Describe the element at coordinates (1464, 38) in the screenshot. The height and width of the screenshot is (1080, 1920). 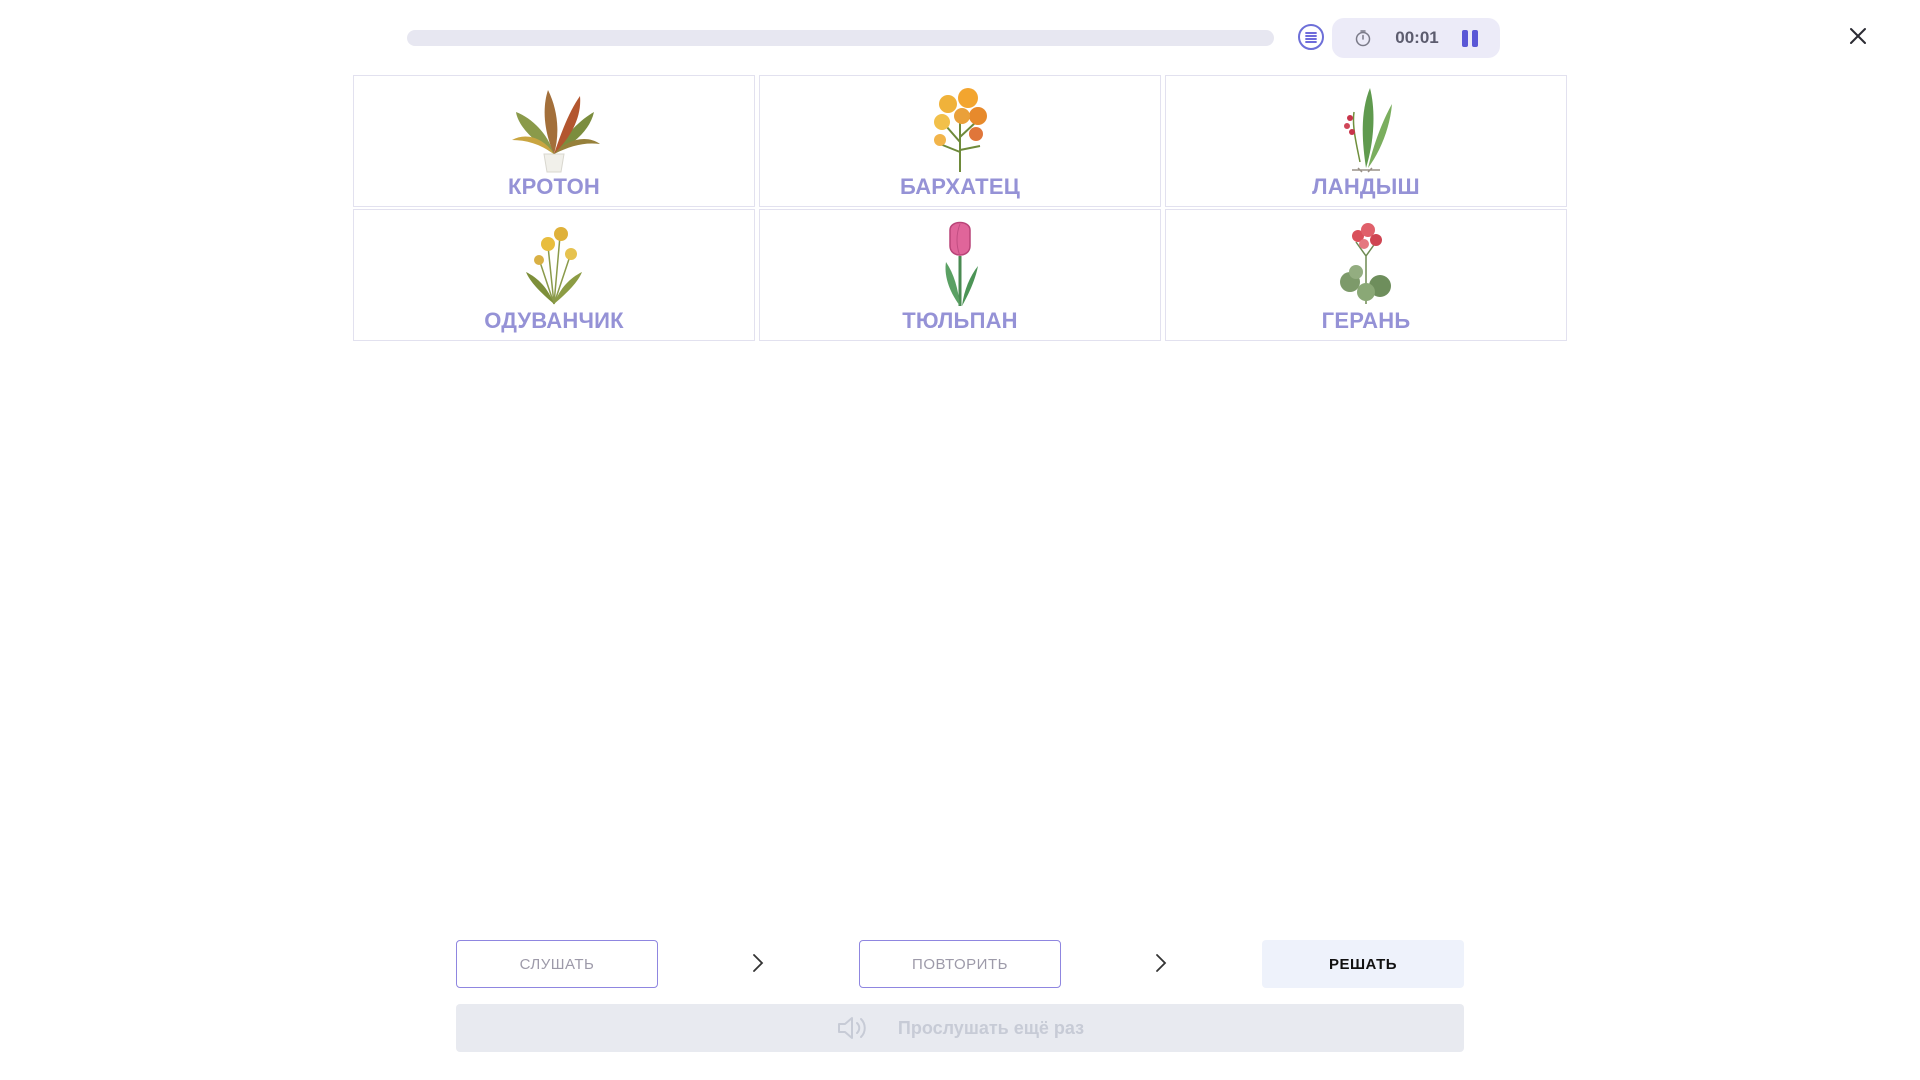
I see `pause-icon` at that location.